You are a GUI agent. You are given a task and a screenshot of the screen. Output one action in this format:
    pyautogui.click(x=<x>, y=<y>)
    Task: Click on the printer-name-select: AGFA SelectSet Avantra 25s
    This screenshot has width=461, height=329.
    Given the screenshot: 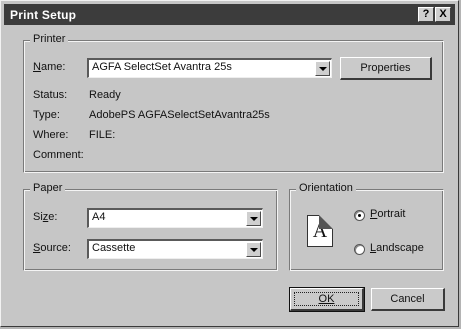 What is the action you would take?
    pyautogui.click(x=209, y=68)
    